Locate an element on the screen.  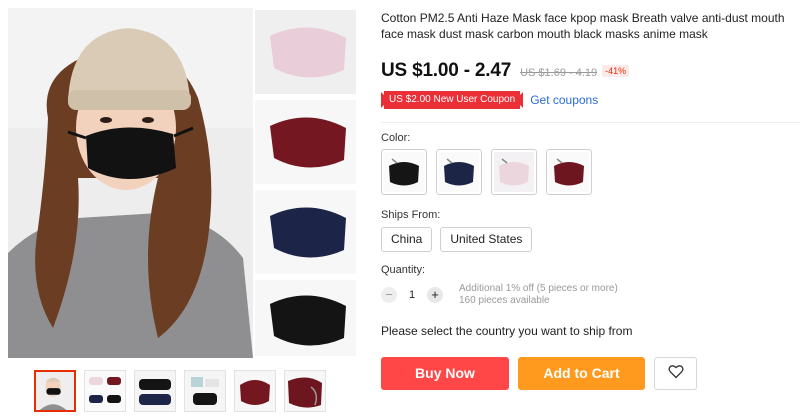
ships-from-united-states: United States is located at coordinates (486, 239).